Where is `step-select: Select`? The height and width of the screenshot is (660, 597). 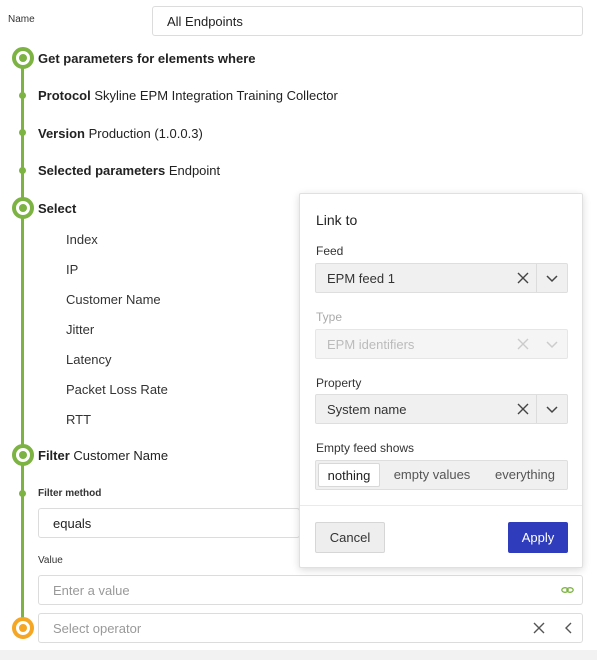
step-select: Select is located at coordinates (57, 208).